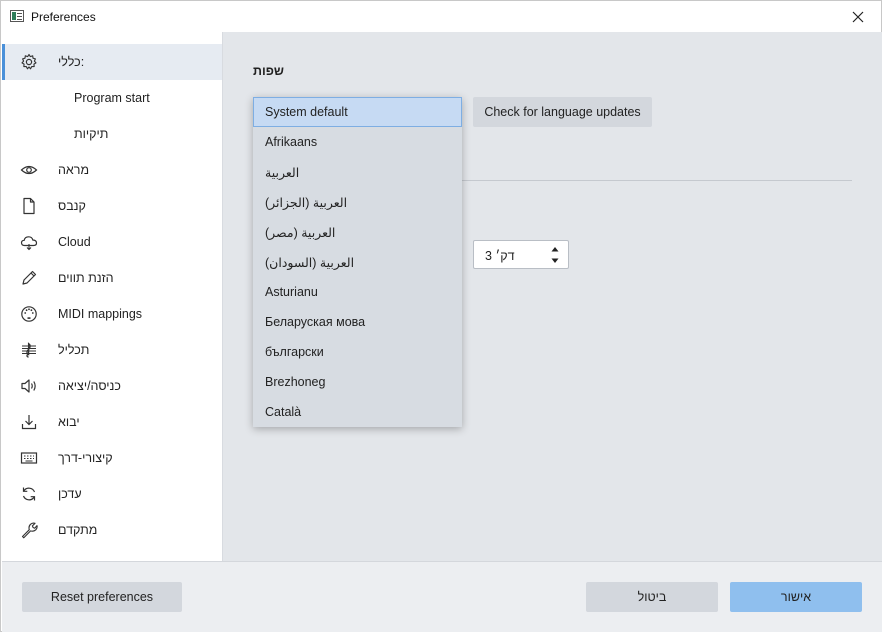  What do you see at coordinates (315, 322) in the screenshot?
I see `language-option-label: Беларуская мова` at bounding box center [315, 322].